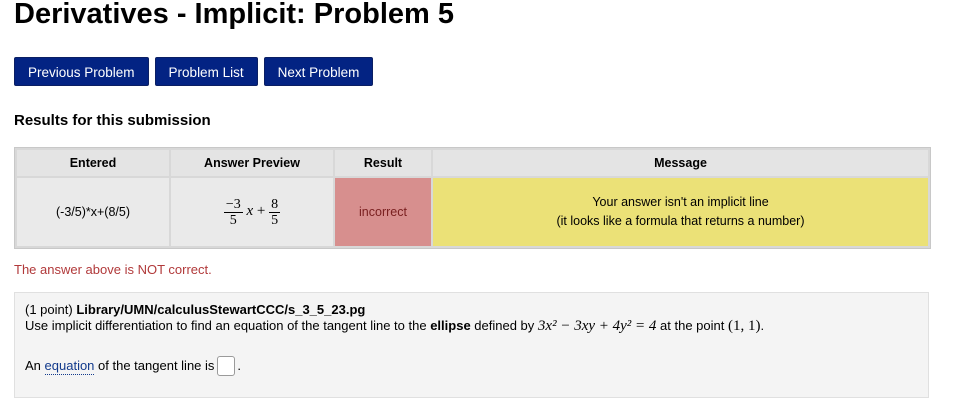 The height and width of the screenshot is (413, 964). I want to click on answer-line: An equation of the tangent line is ., so click(471, 366).